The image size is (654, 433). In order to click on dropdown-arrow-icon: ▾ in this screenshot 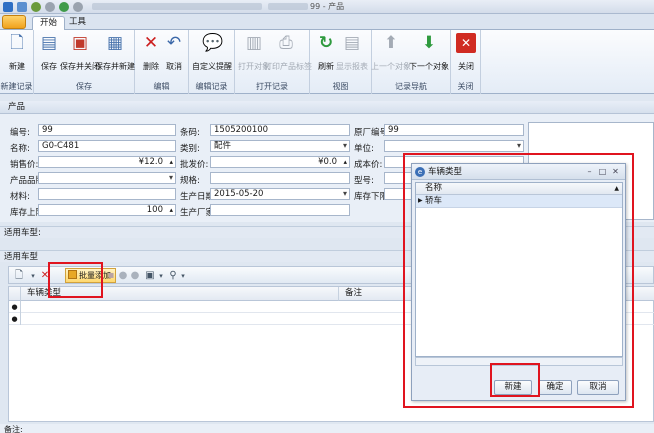, I will do `click(33, 276)`.